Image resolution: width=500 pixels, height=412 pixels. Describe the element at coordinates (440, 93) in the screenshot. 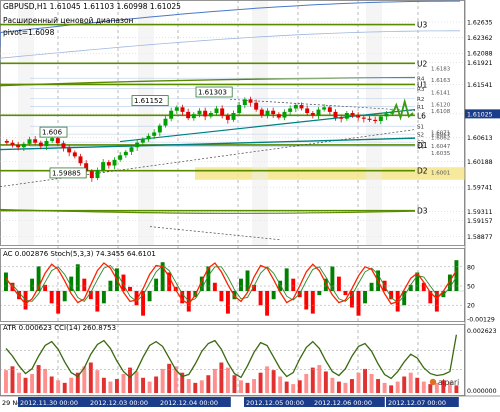

I see `level-price-label: 1.6141` at that location.